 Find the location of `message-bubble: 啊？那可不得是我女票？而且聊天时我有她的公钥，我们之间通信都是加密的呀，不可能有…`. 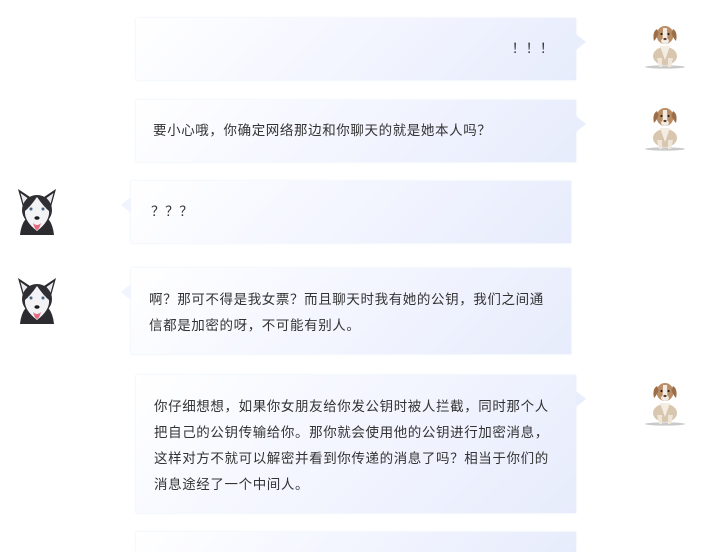

message-bubble: 啊？那可不得是我女票？而且聊天时我有她的公钥，我们之间通信都是加密的呀，不可能有… is located at coordinates (346, 311).